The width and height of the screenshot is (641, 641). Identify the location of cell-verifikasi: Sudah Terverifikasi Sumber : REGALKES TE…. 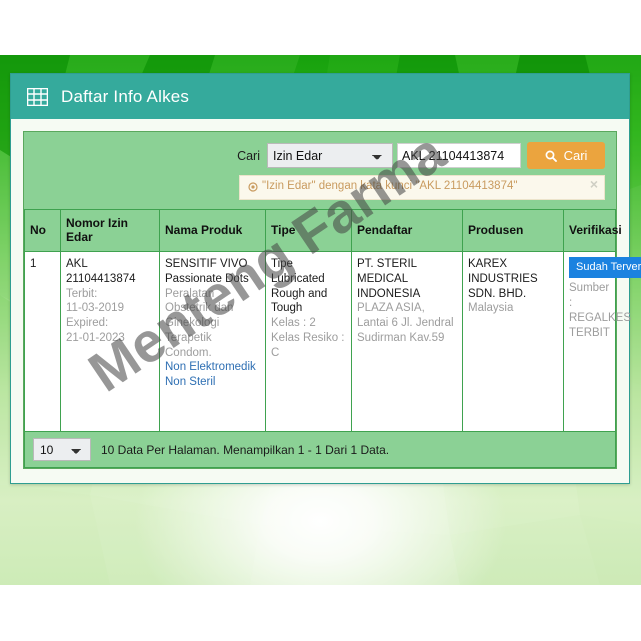
(602, 342).